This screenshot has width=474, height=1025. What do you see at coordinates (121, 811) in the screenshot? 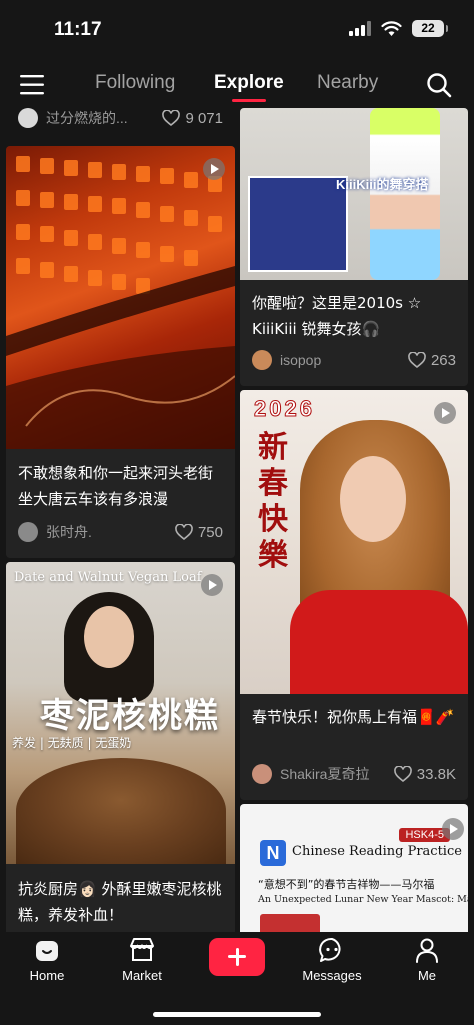
I see `food-plate` at bounding box center [121, 811].